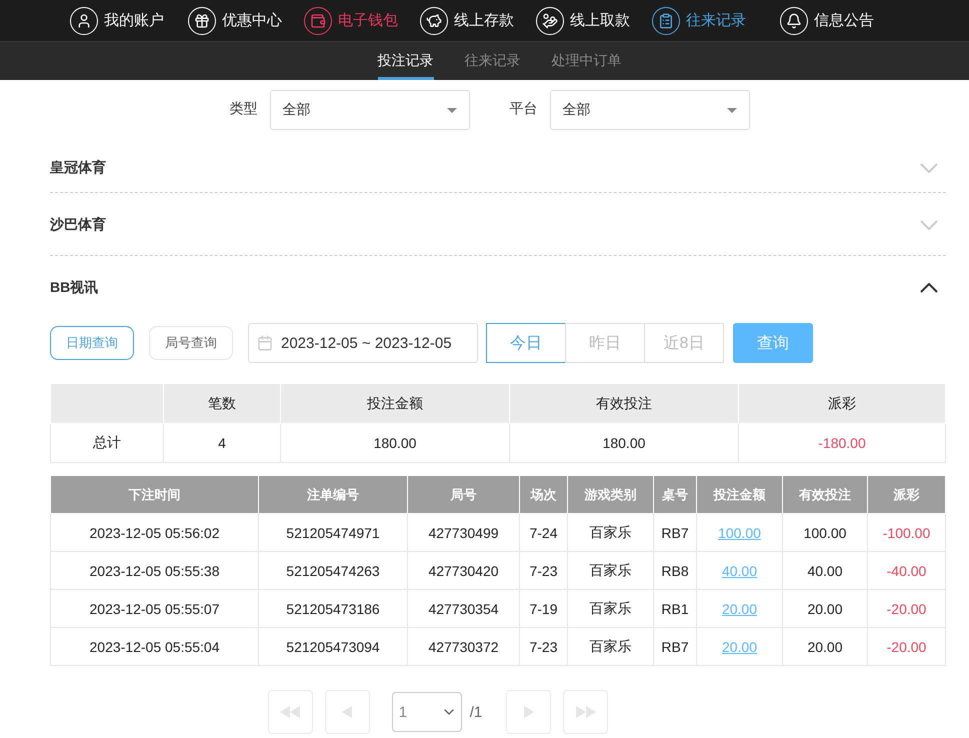  What do you see at coordinates (842, 404) in the screenshot?
I see `summary-header: 派彩` at bounding box center [842, 404].